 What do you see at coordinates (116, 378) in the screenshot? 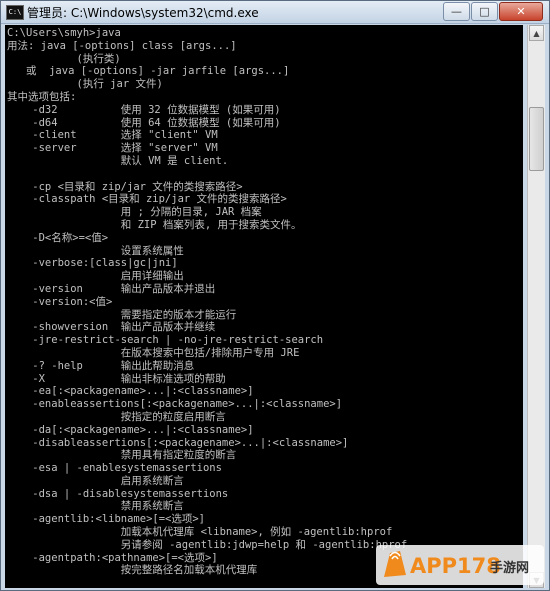
I see `console-line: -X 输出非标准选项的帮助` at bounding box center [116, 378].